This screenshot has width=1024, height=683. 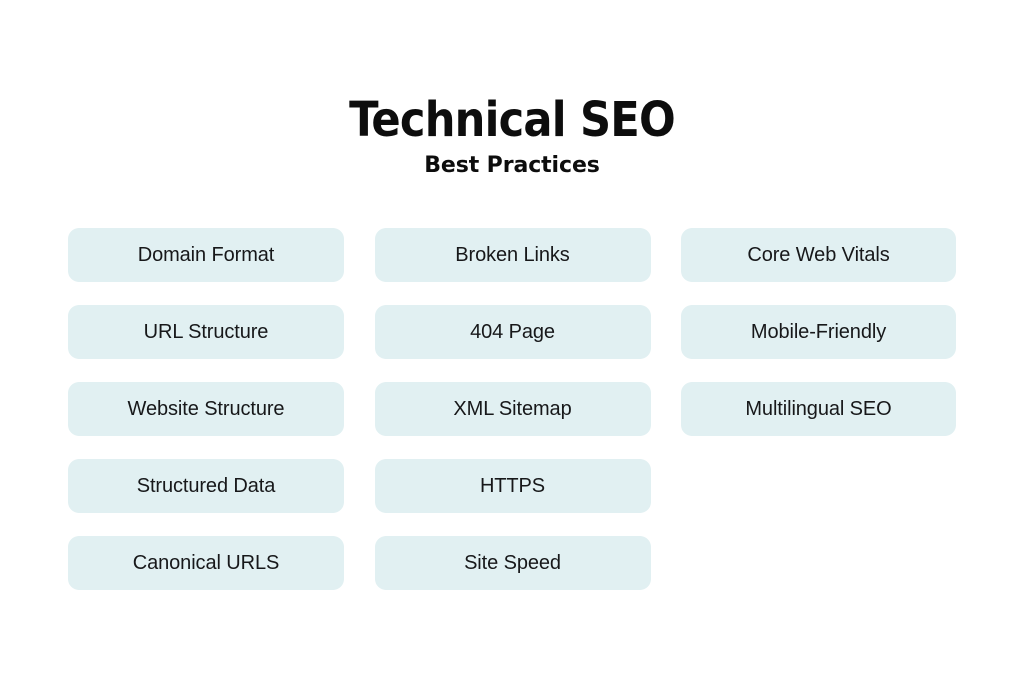 I want to click on checklist-item-label: Site Speed, so click(x=512, y=563).